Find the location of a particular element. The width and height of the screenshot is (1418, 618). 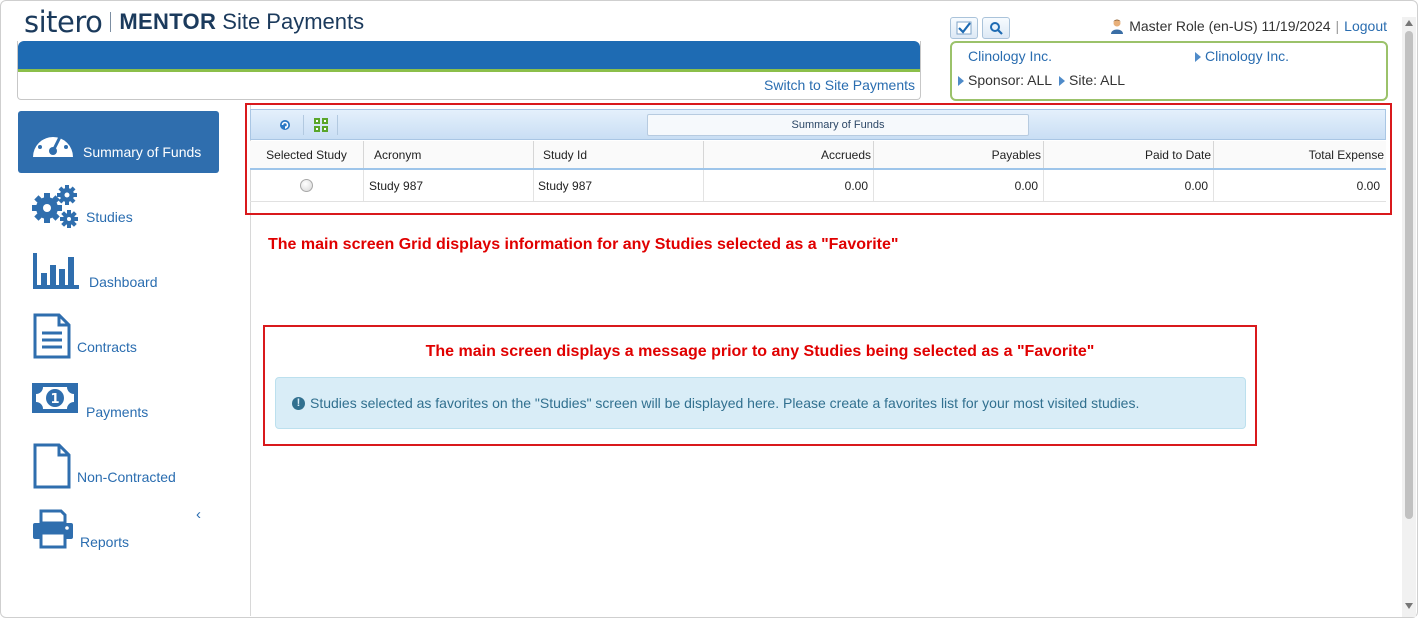

scrollbar-thumb is located at coordinates (1409, 275).